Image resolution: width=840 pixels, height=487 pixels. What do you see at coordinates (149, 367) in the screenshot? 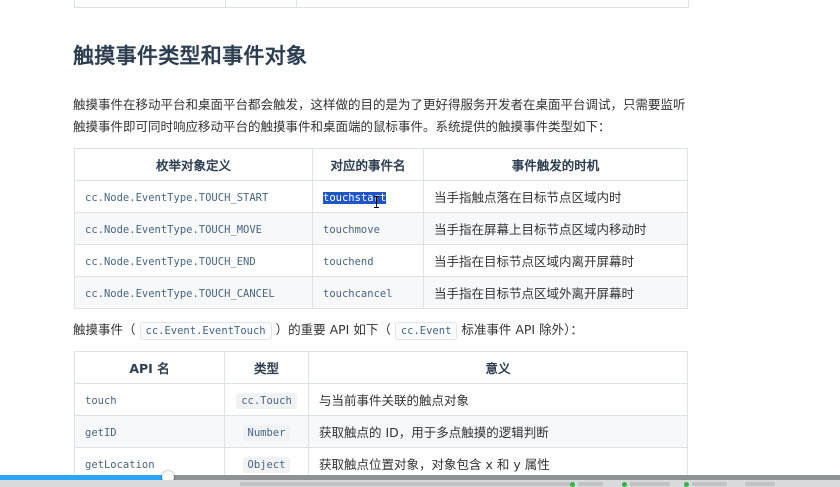
I see `column-header: API 名` at bounding box center [149, 367].